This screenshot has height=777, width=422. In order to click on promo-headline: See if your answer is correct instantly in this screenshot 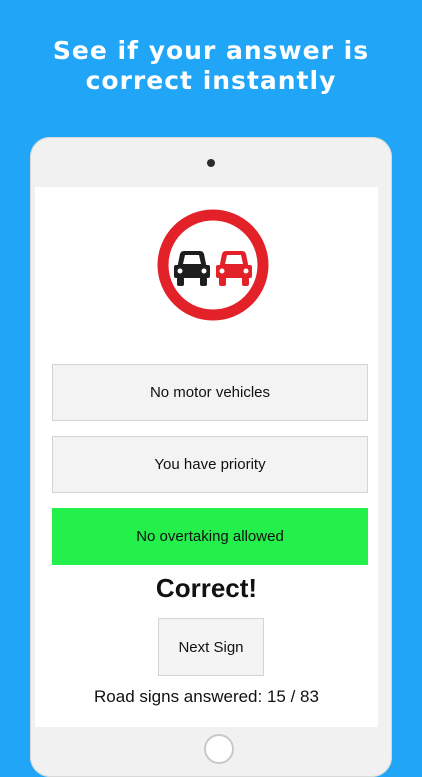, I will do `click(211, 66)`.